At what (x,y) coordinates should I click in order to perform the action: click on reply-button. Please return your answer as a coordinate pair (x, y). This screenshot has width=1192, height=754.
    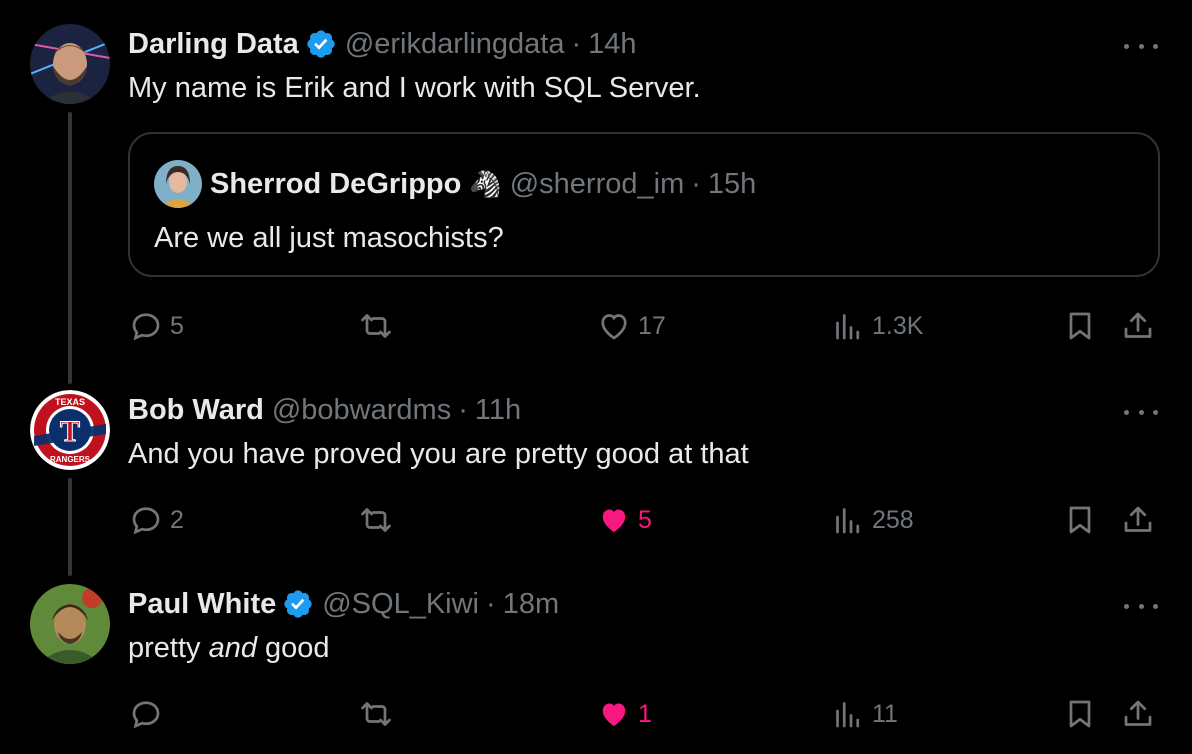
    Looking at the image, I should click on (149, 714).